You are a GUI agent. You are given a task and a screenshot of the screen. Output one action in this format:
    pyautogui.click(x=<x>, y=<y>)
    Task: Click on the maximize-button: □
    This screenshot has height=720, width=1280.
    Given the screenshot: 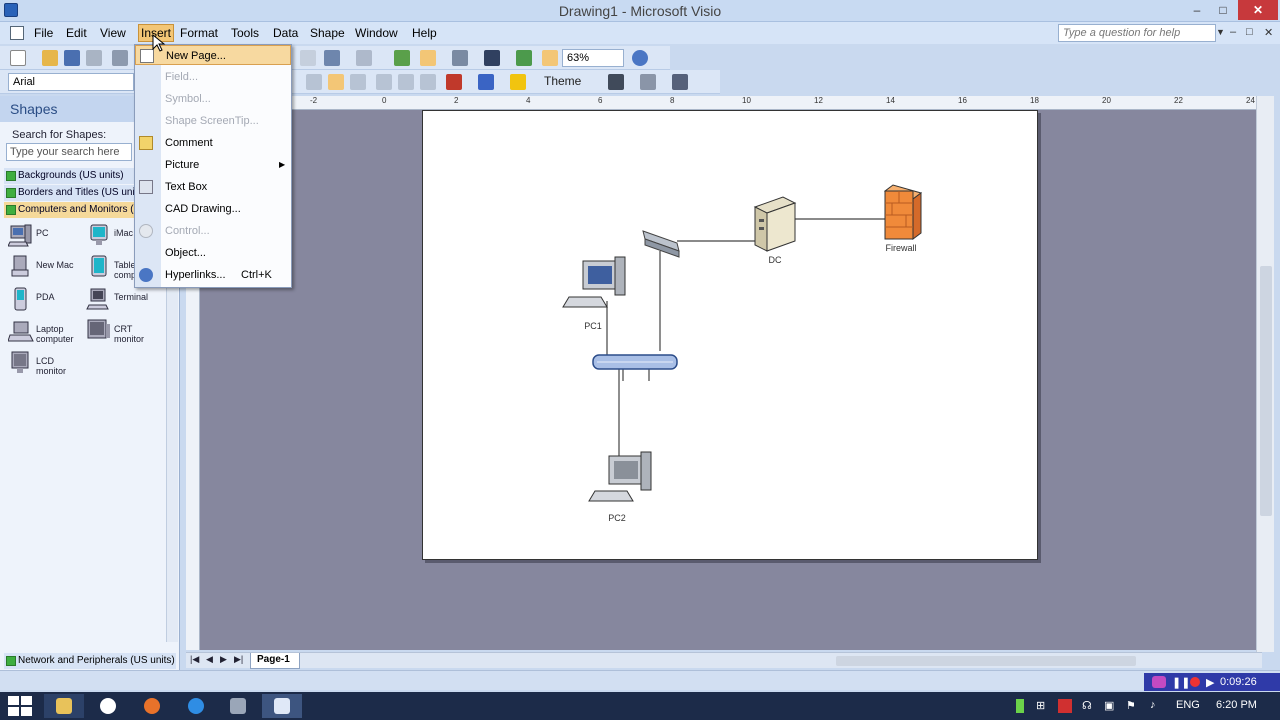 What is the action you would take?
    pyautogui.click(x=1223, y=10)
    